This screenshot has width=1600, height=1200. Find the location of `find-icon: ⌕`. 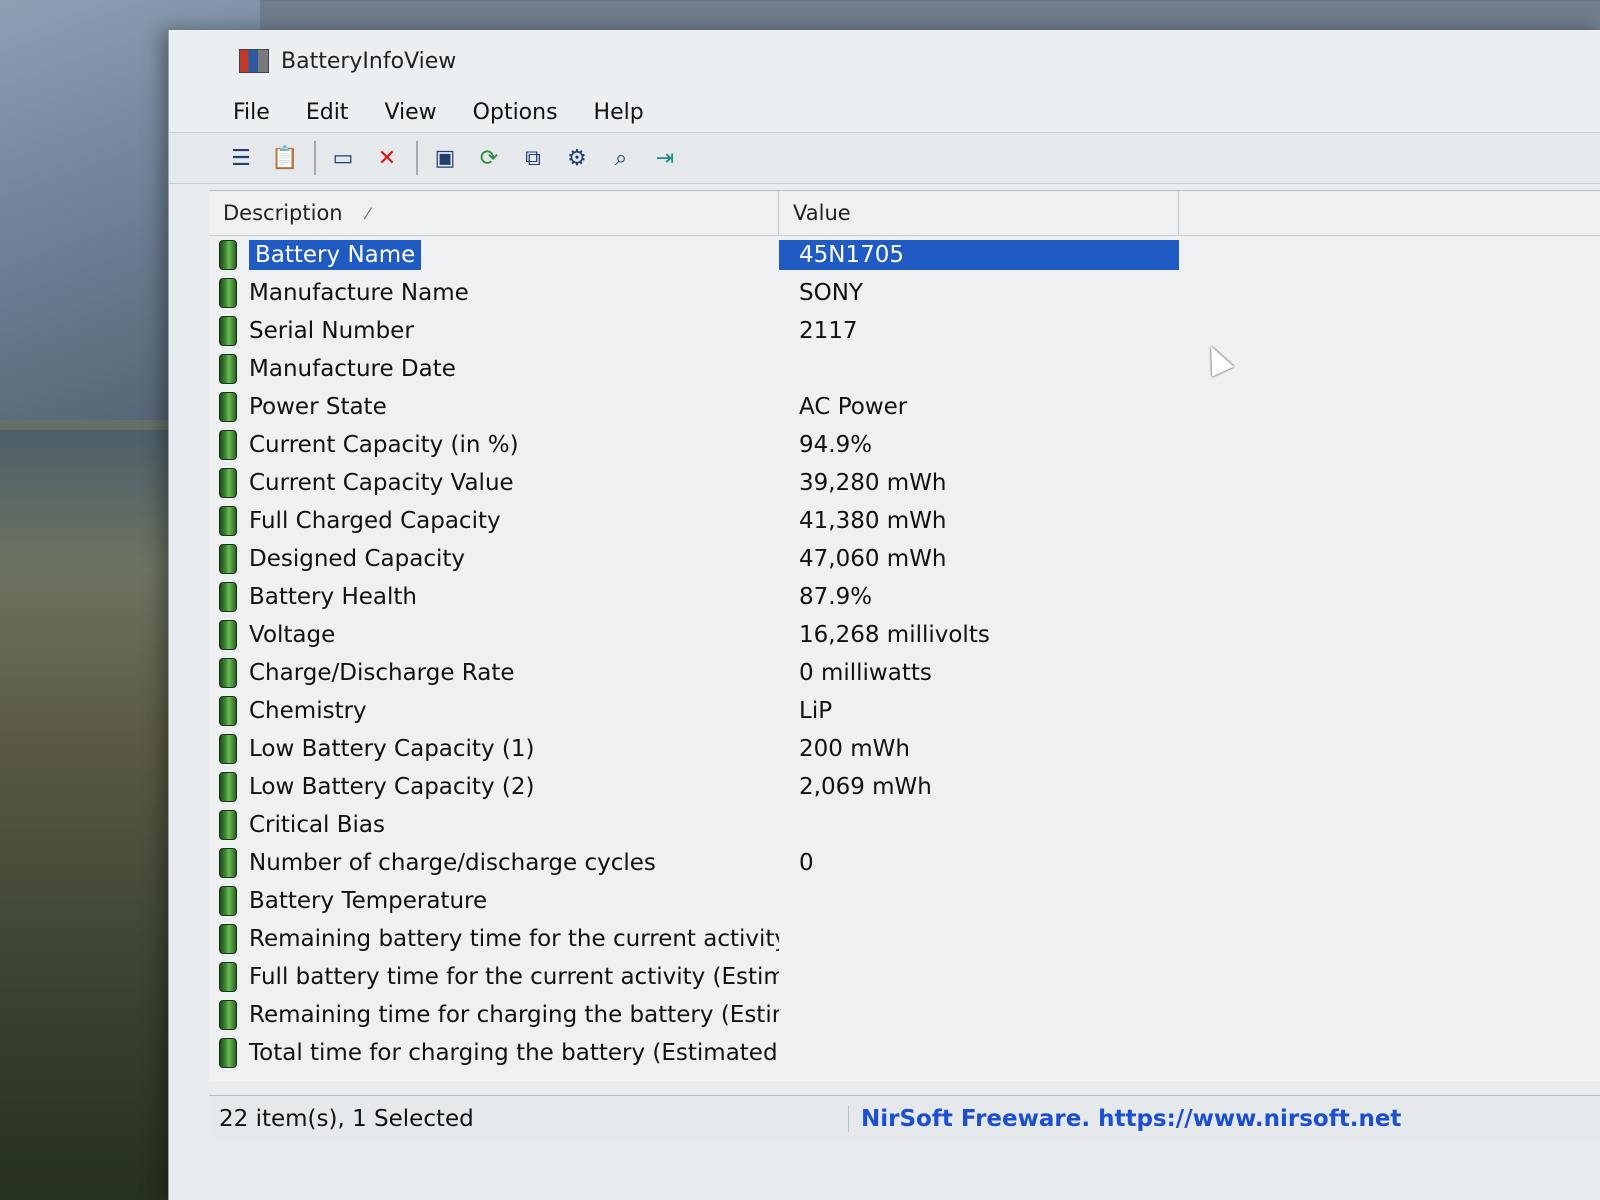

find-icon: ⌕ is located at coordinates (621, 158).